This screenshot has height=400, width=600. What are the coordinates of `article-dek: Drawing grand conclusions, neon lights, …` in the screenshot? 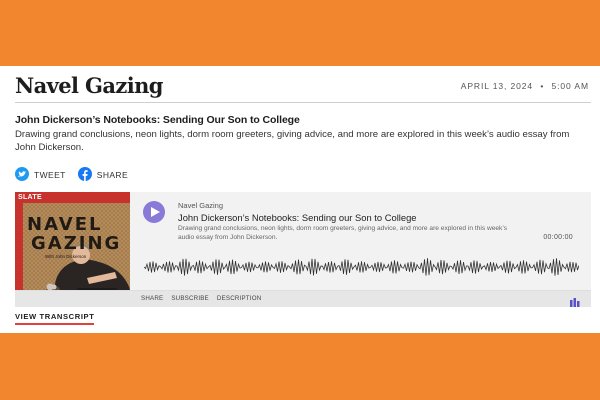 It's located at (292, 141).